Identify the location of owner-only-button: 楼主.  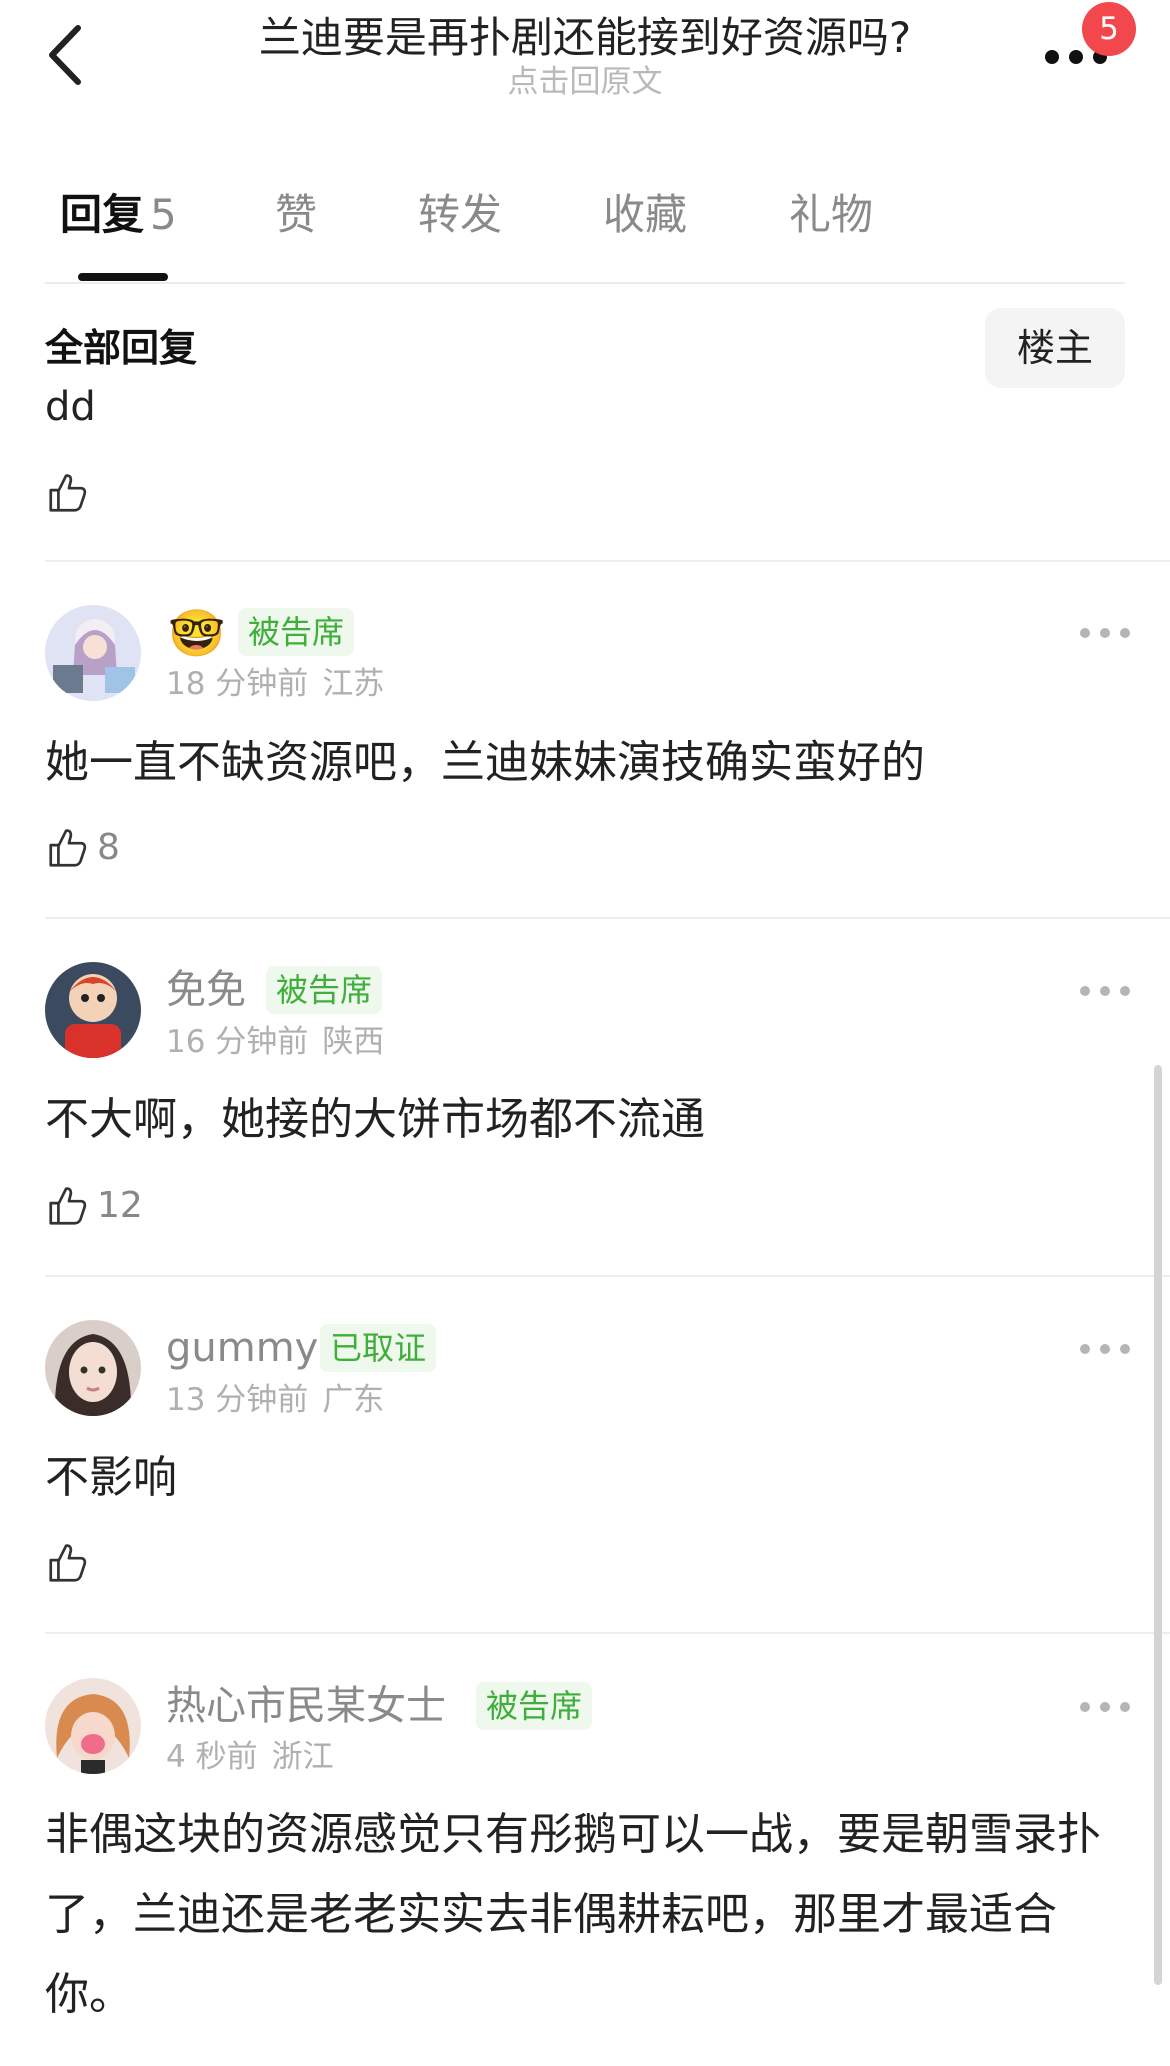
(1055, 348).